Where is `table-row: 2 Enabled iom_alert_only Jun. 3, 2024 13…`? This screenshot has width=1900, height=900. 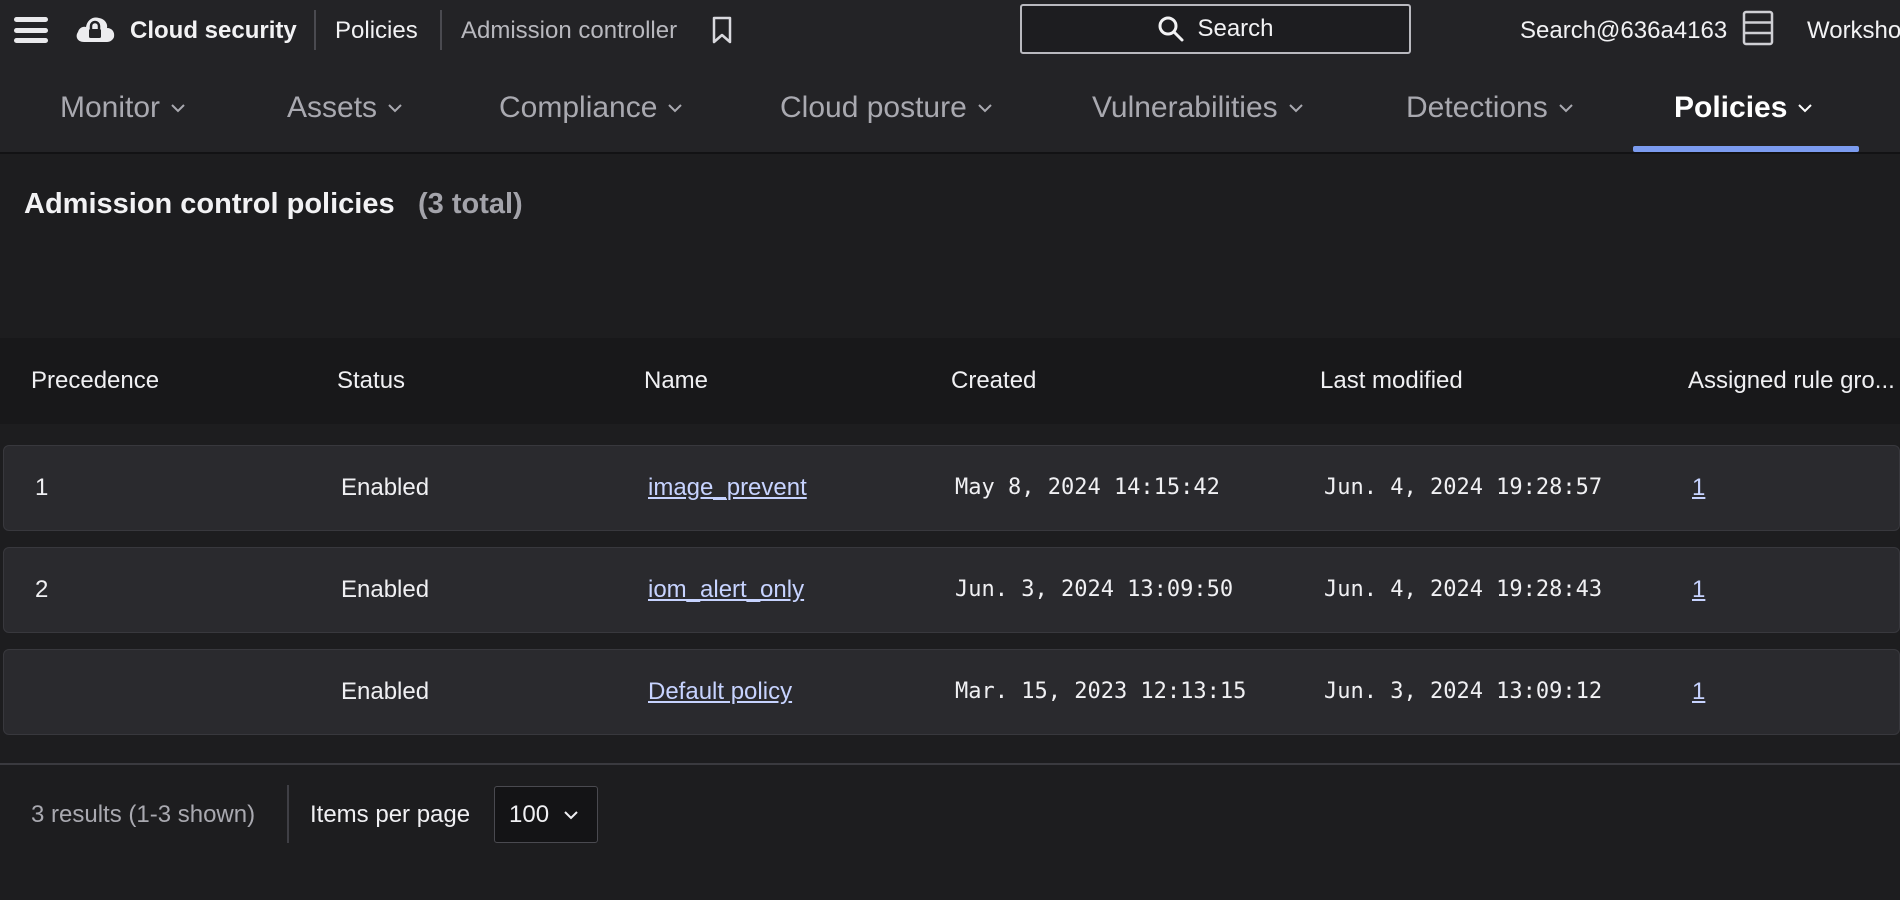 table-row: 2 Enabled iom_alert_only Jun. 3, 2024 13… is located at coordinates (951, 590).